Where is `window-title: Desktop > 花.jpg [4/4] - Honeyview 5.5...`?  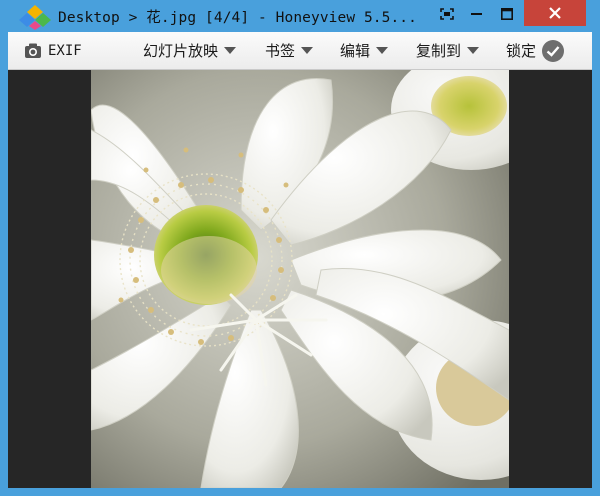 window-title: Desktop > 花.jpg [4/4] - Honeyview 5.5... is located at coordinates (237, 18).